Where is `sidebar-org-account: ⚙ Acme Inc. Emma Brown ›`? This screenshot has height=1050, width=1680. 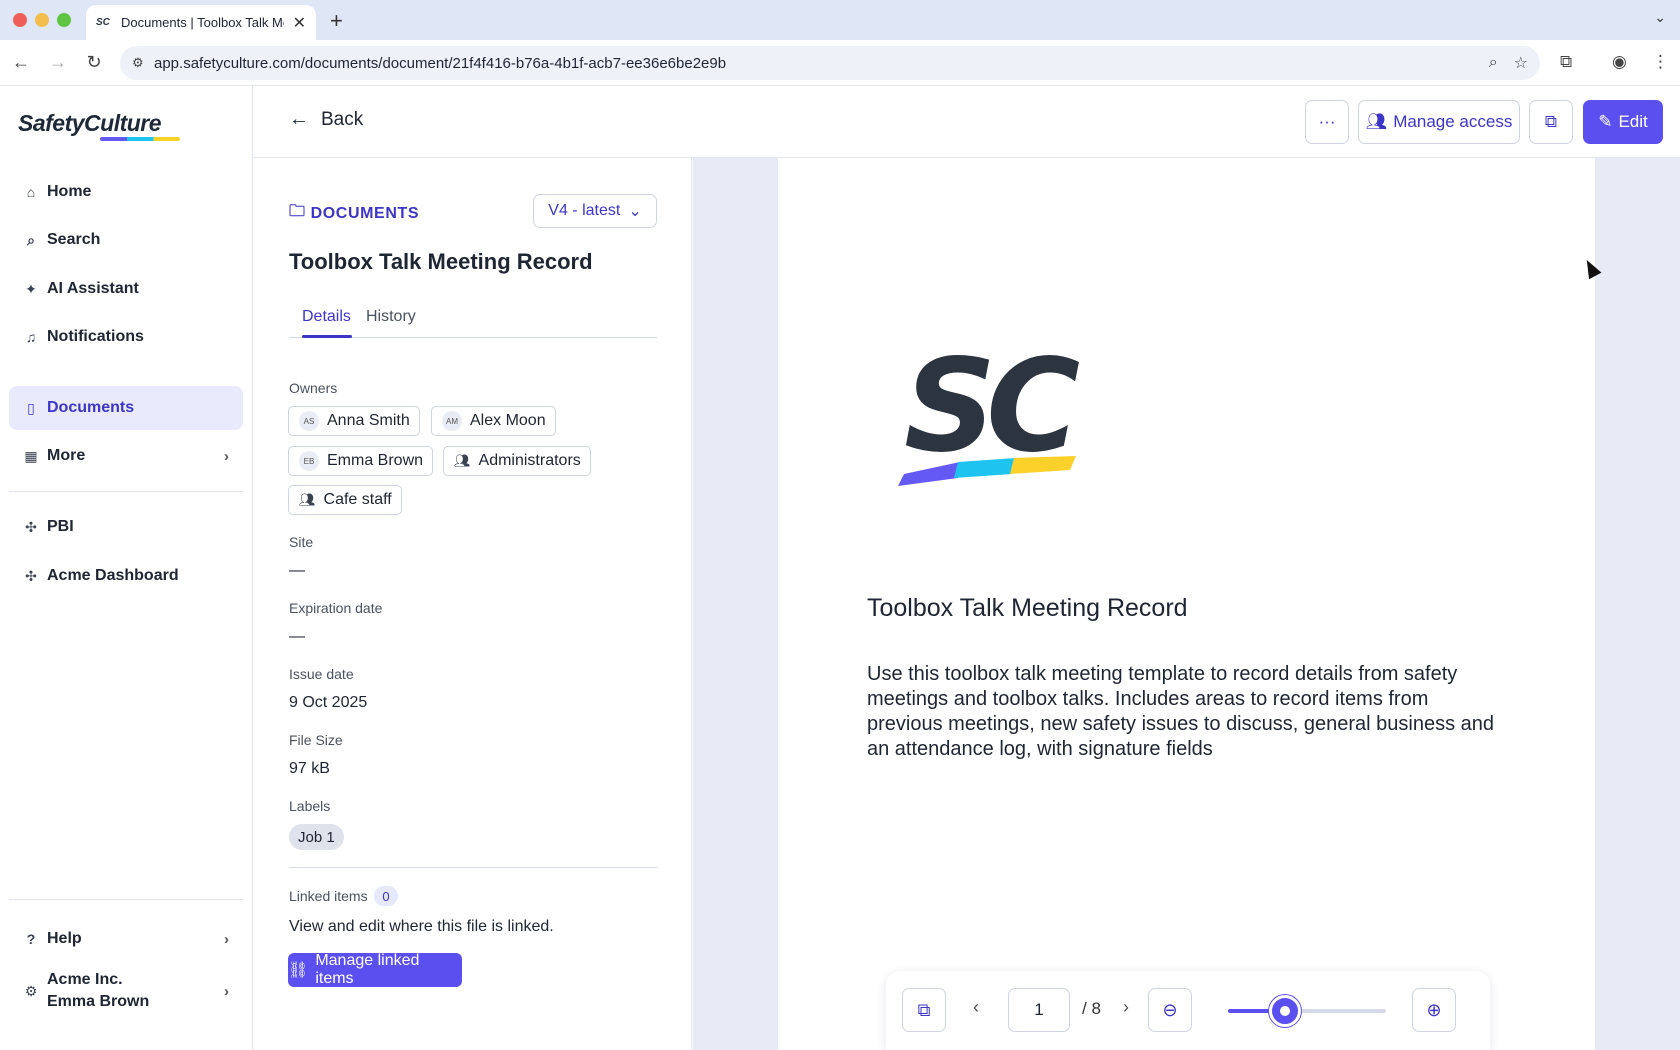 sidebar-org-account: ⚙ Acme Inc. Emma Brown › is located at coordinates (126, 991).